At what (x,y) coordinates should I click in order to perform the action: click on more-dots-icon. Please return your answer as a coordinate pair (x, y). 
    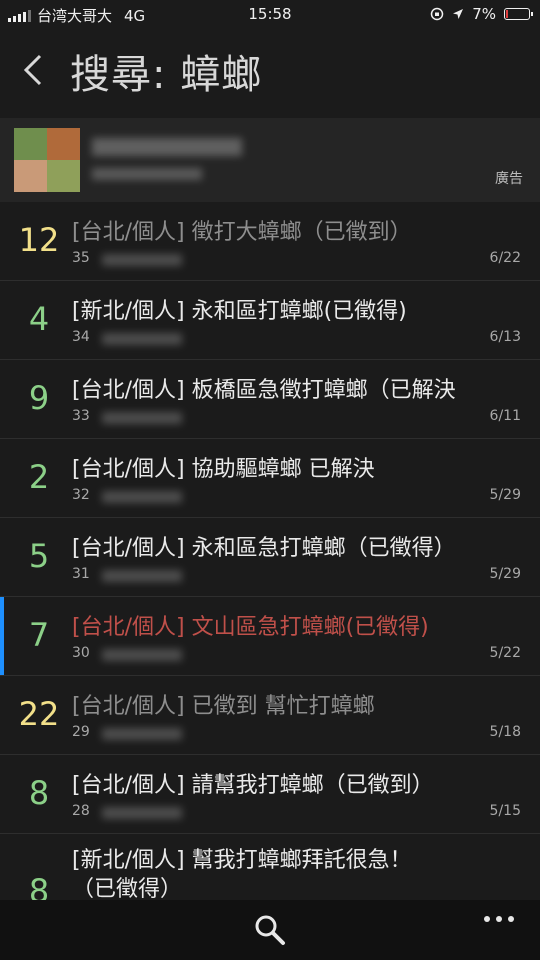
    Looking at the image, I should click on (499, 919).